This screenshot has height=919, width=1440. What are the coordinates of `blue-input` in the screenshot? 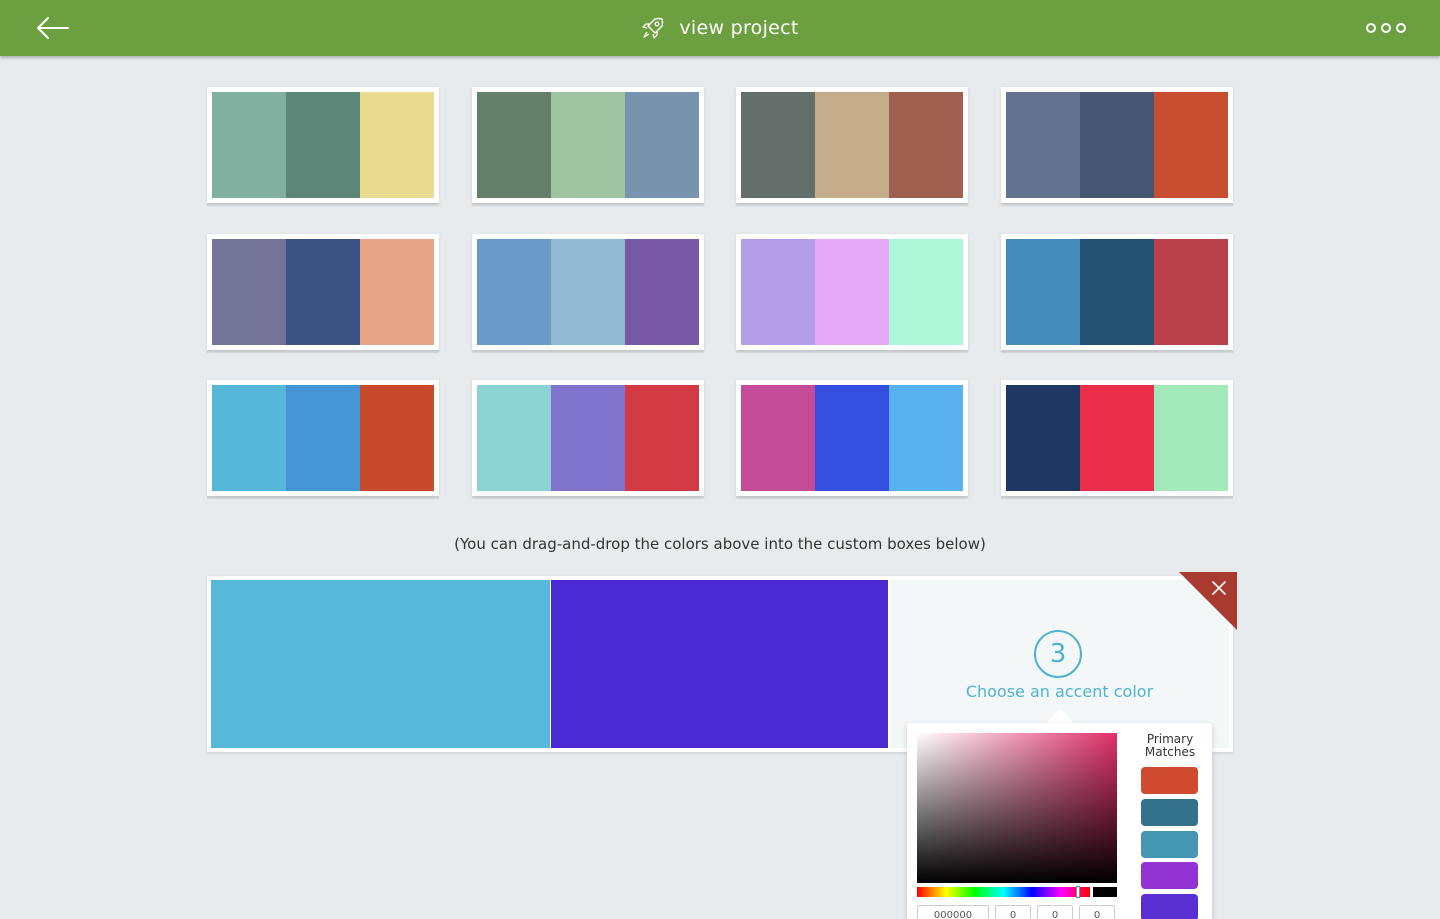 It's located at (1097, 912).